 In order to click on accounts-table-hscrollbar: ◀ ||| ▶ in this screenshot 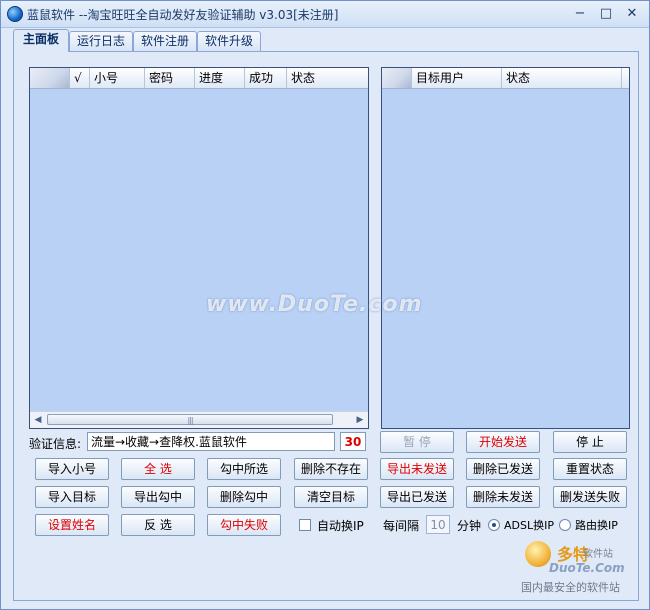, I will do `click(199, 419)`.